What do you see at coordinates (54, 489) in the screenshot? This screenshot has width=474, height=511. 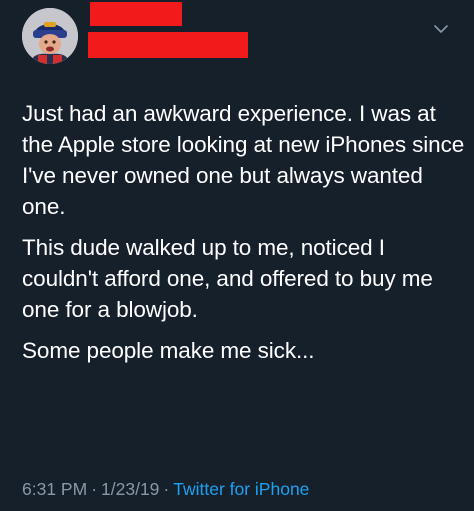 I see `tweet-time: 6:31 PM` at bounding box center [54, 489].